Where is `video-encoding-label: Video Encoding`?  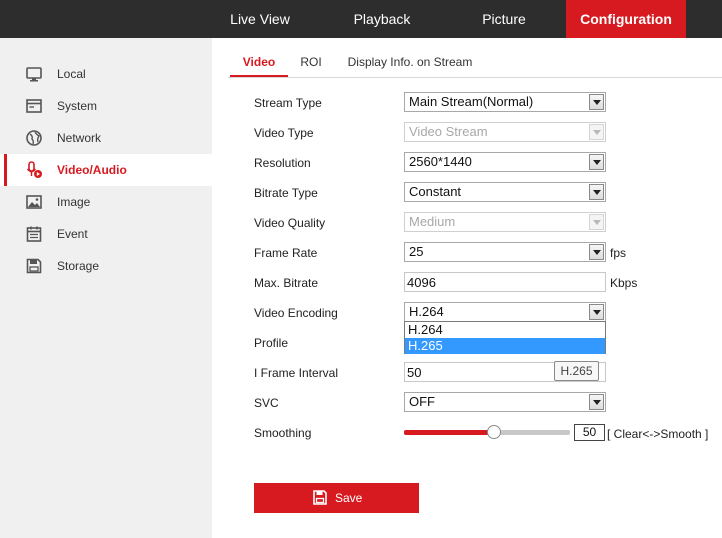
video-encoding-label: Video Encoding is located at coordinates (296, 313).